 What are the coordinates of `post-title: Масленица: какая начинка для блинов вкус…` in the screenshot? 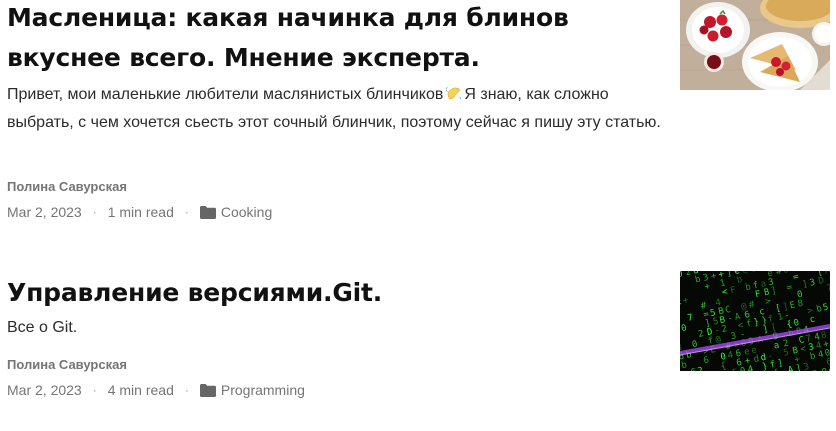 It's located at (332, 39).